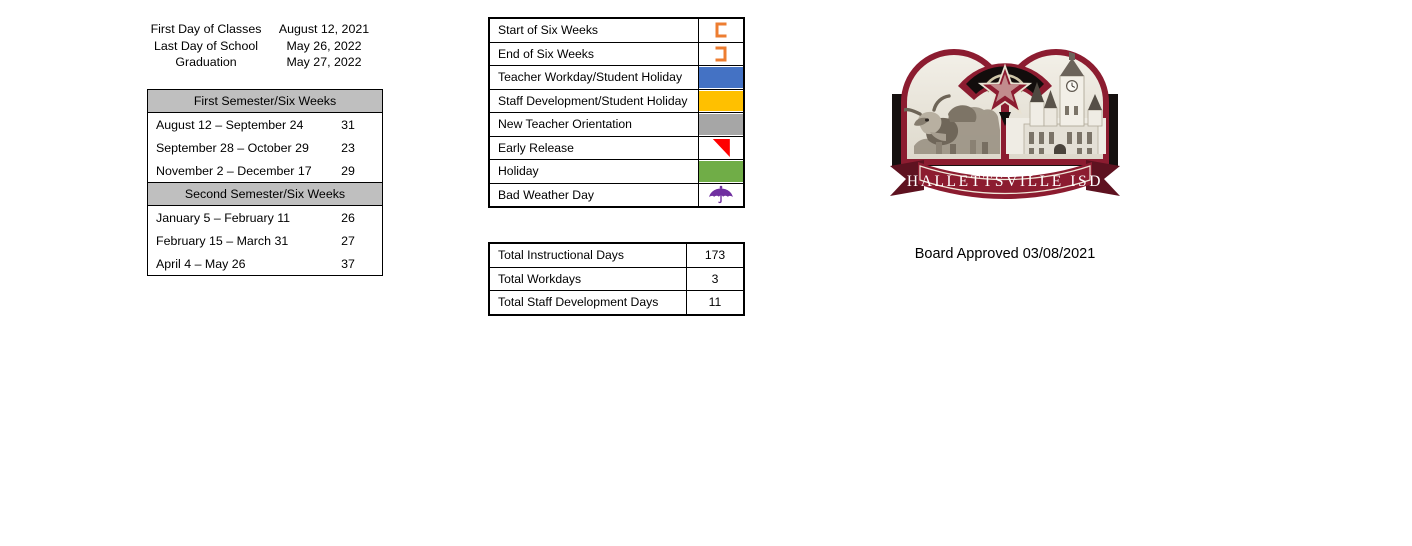 This screenshot has width=1412, height=546. What do you see at coordinates (715, 302) in the screenshot?
I see `total-value: 11` at bounding box center [715, 302].